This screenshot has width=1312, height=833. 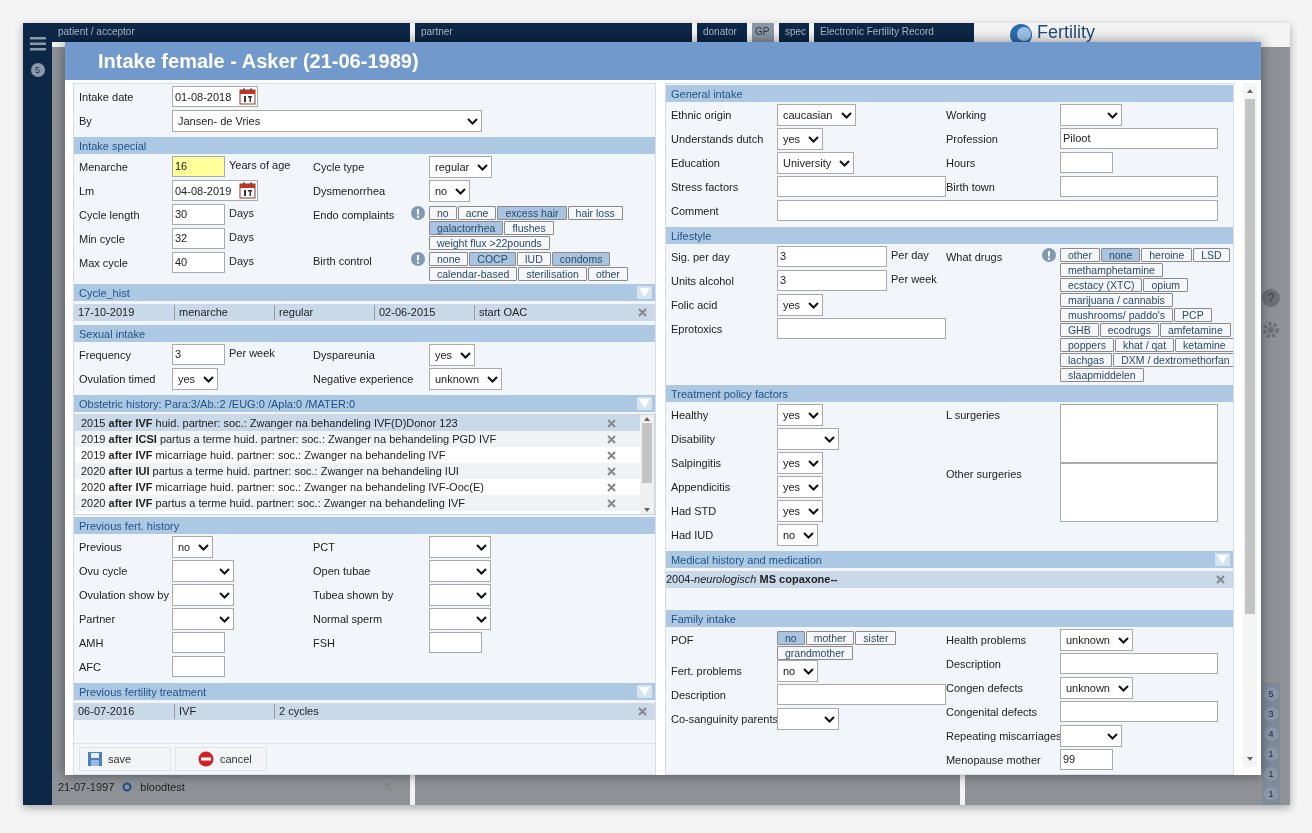 I want to click on toggle-chip: condoms, so click(x=581, y=259).